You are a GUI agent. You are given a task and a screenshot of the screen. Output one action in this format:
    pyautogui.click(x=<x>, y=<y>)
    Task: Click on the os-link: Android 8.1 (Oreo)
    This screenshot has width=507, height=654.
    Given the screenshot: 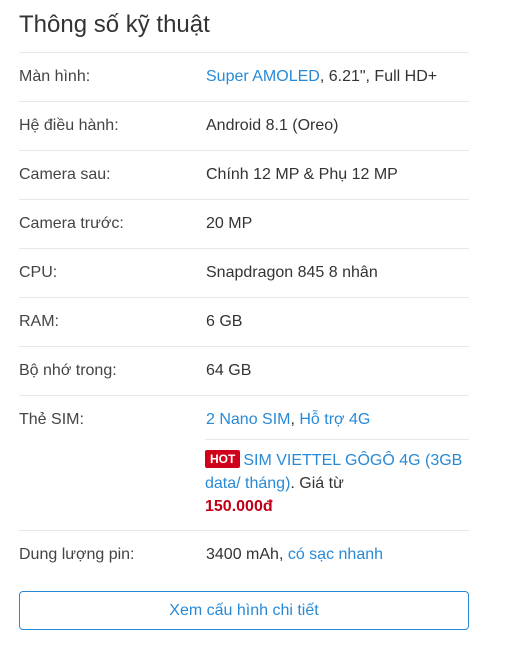 What is the action you would take?
    pyautogui.click(x=272, y=126)
    